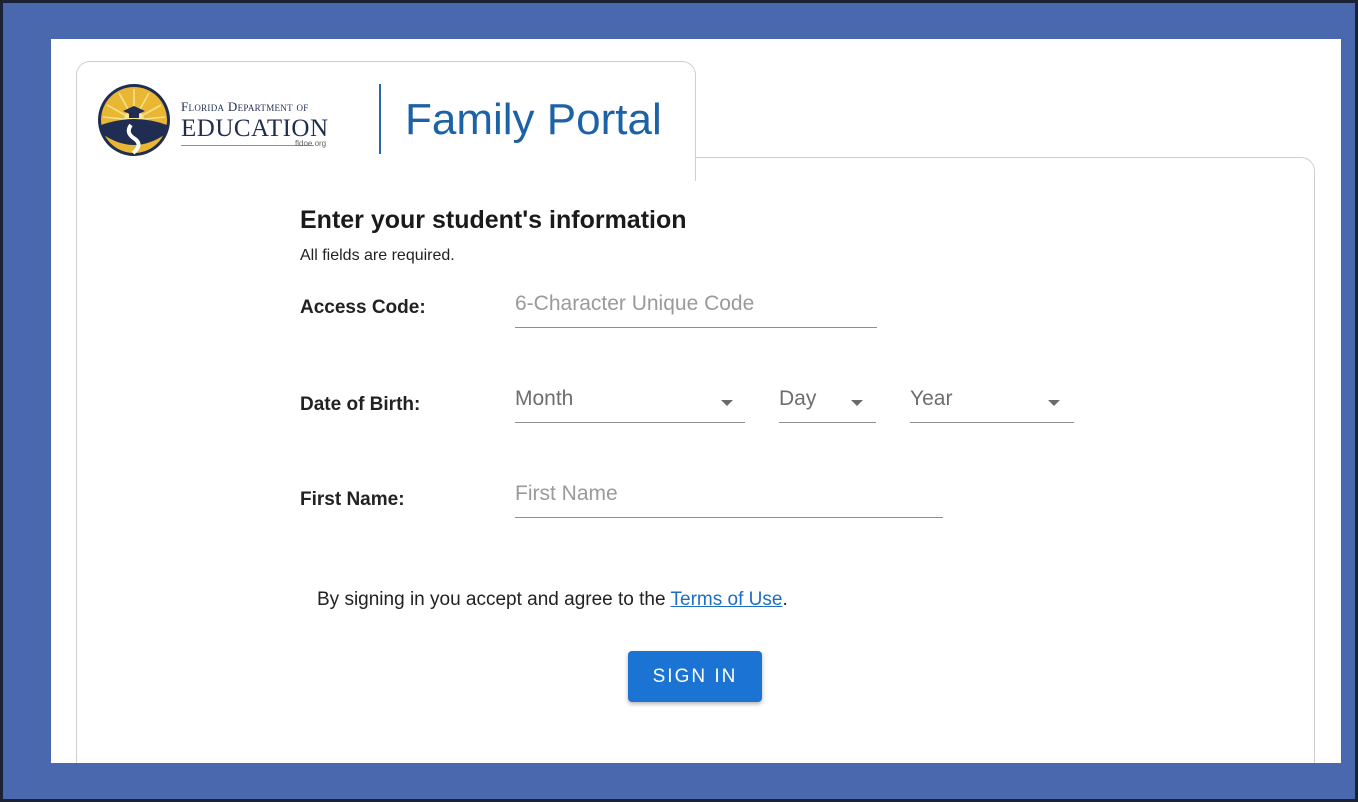  Describe the element at coordinates (696, 304) in the screenshot. I see `access-code-input` at that location.